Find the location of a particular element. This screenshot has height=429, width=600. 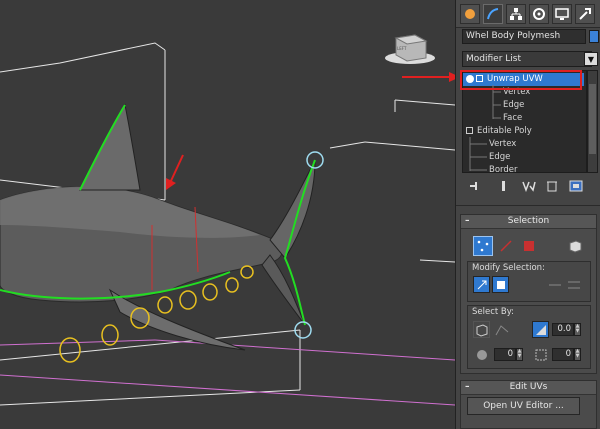

select-by-group: Select By: 0.0 ▲ ▼ 0 ▲ ▼ 0 ▲ ▼ is located at coordinates (529, 337).